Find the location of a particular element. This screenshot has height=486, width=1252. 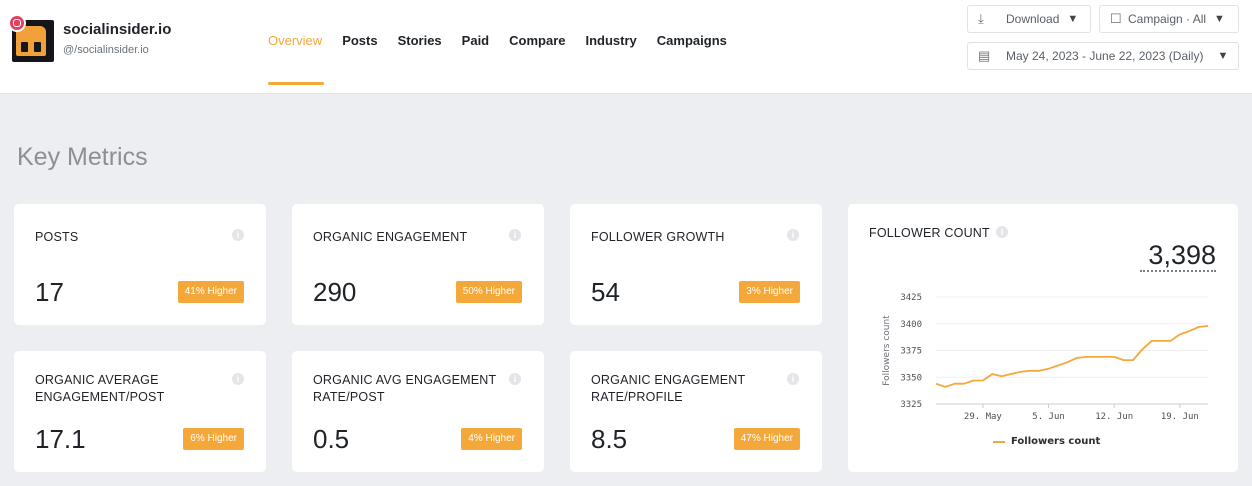

comparison-badge: 6% Higher is located at coordinates (213, 439).